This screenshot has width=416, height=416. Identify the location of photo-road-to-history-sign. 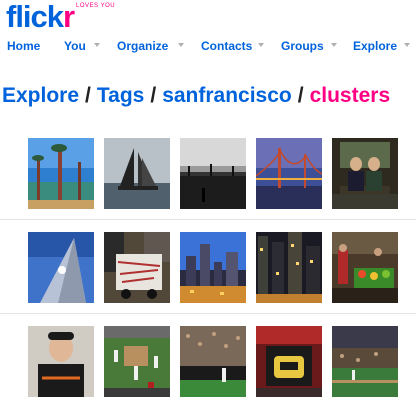
(289, 361).